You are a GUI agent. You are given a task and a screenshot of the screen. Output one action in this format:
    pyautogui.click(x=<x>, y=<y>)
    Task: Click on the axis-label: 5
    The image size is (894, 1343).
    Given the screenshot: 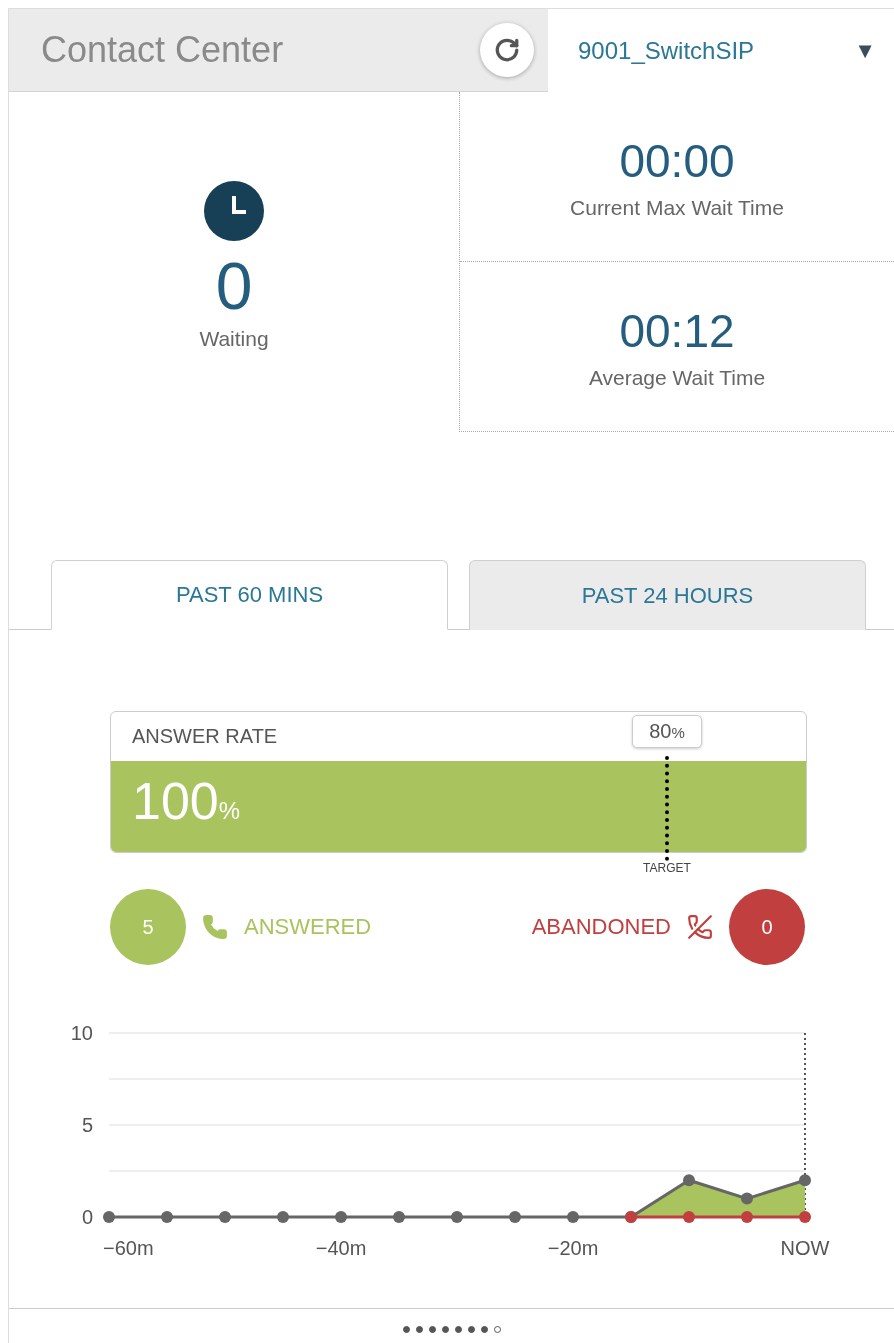 What is the action you would take?
    pyautogui.click(x=87, y=1125)
    